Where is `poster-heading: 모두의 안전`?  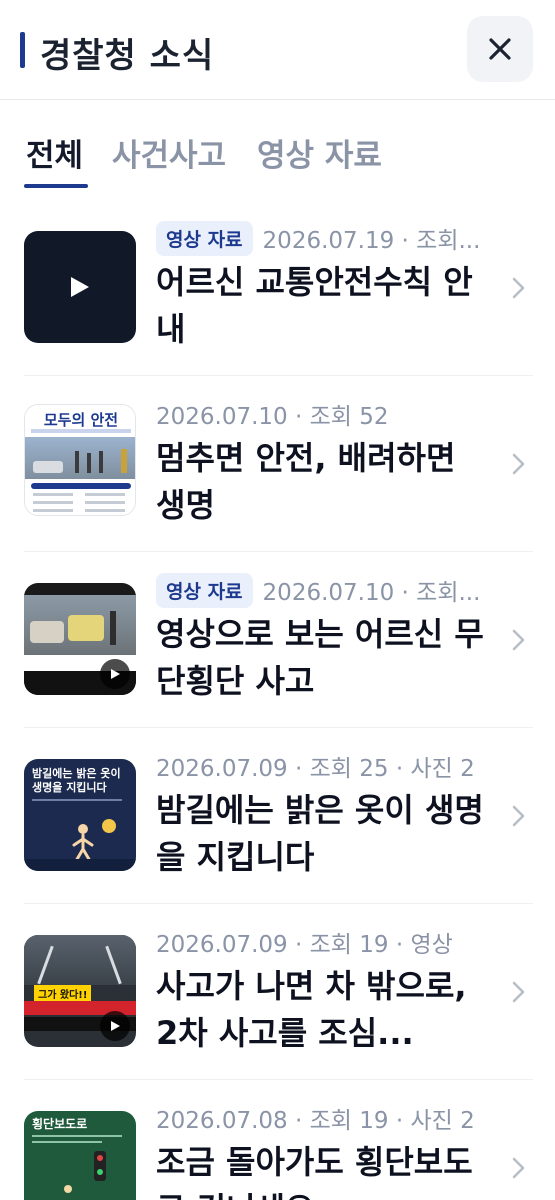 poster-heading: 모두의 안전 is located at coordinates (81, 420).